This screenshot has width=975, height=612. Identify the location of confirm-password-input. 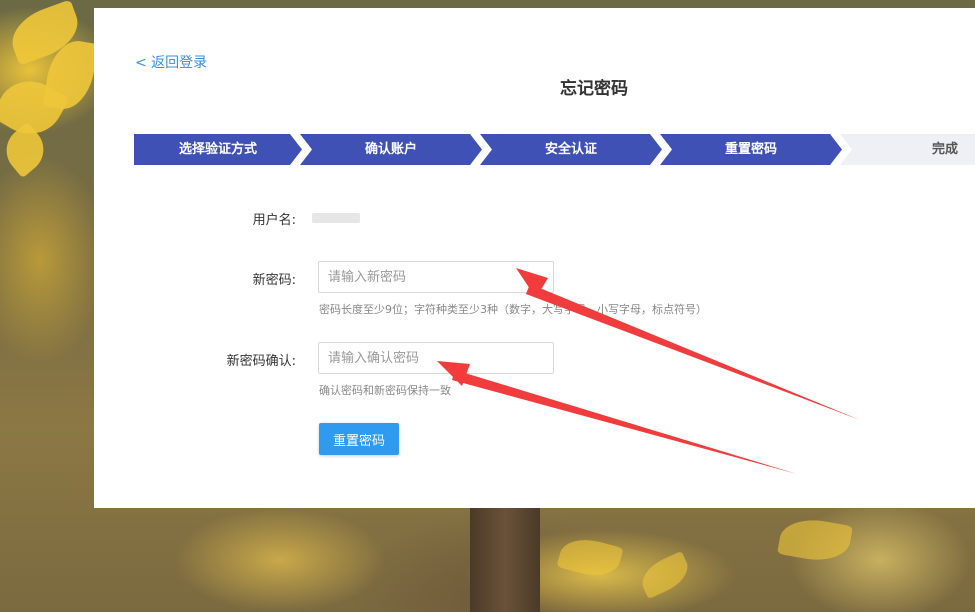
(436, 358).